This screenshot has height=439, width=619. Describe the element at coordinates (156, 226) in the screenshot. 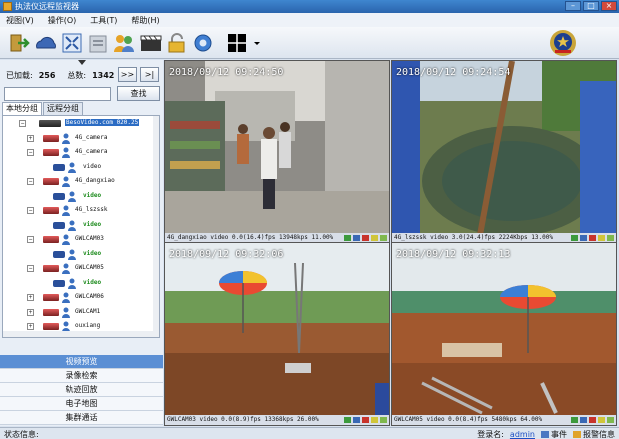

I see `tree-vertical-scrollbar` at that location.